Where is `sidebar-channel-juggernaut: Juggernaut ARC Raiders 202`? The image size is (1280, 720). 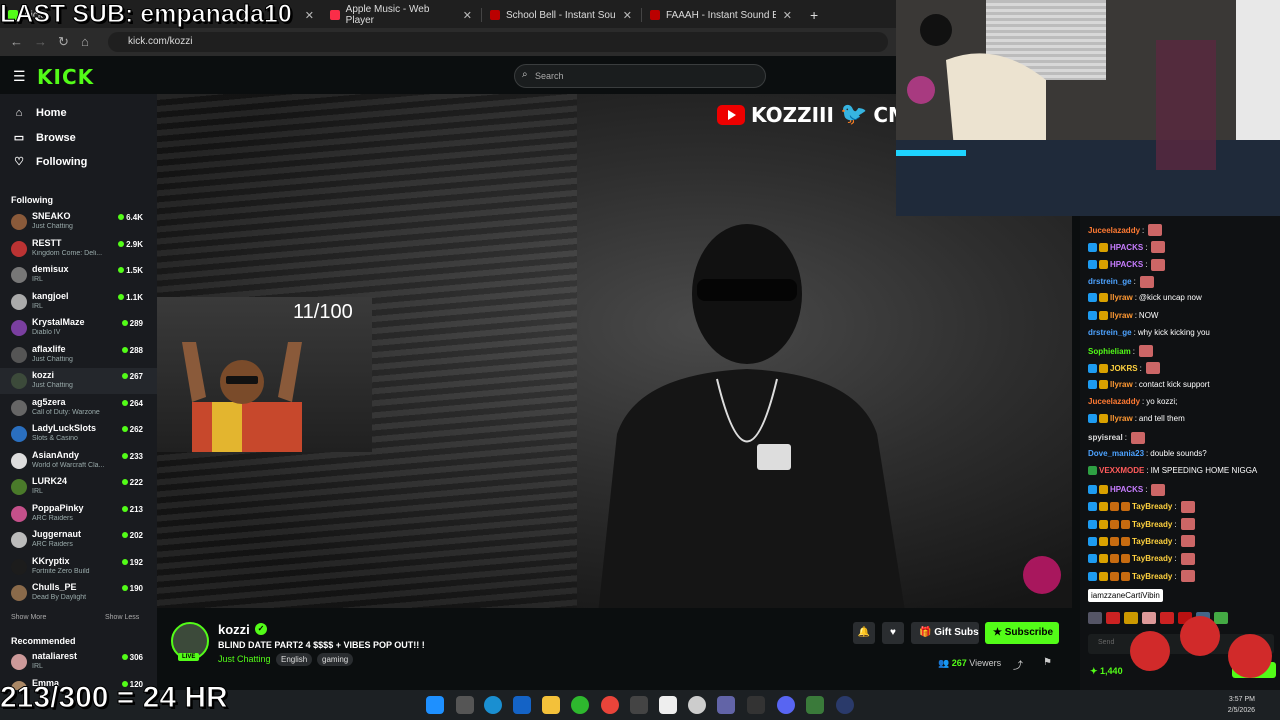
sidebar-channel-juggernaut: Juggernaut ARC Raiders 202 is located at coordinates (78, 540).